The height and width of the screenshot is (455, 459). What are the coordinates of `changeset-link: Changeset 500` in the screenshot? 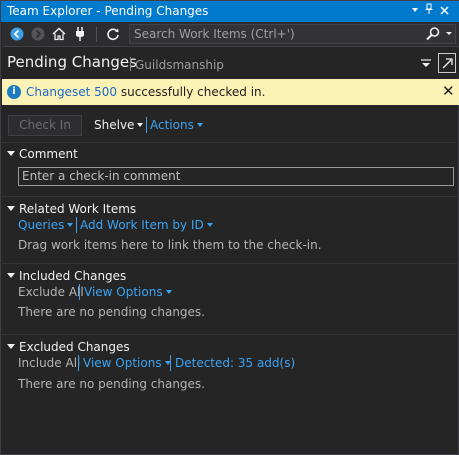 It's located at (71, 92).